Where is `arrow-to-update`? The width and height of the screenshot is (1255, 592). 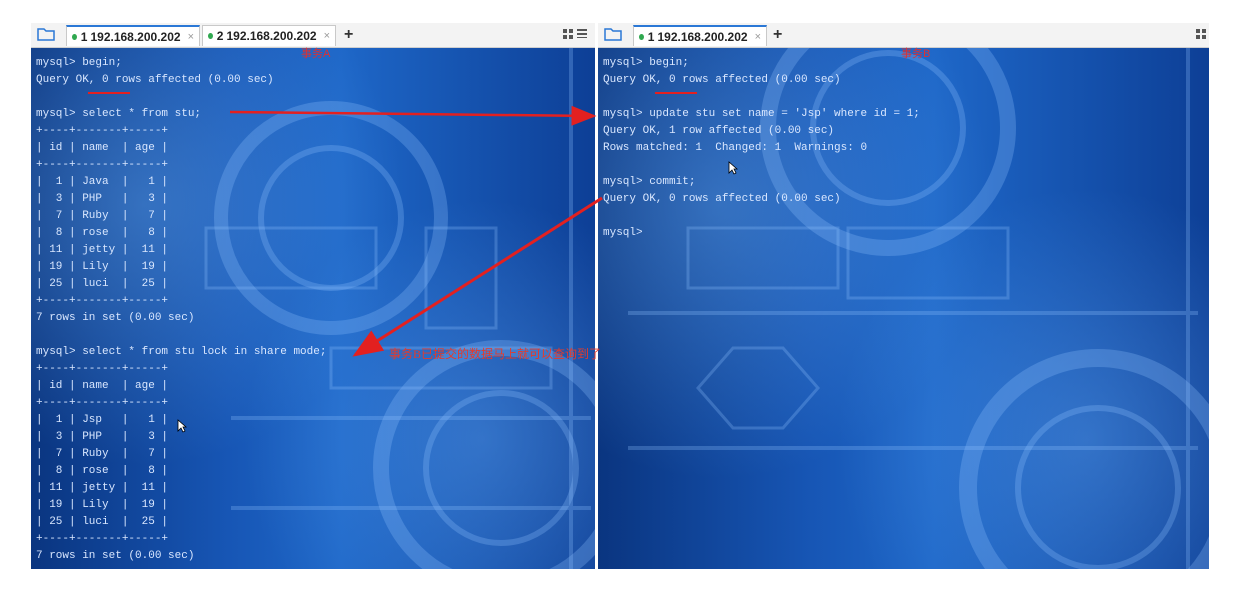 arrow-to-update is located at coordinates (413, 115).